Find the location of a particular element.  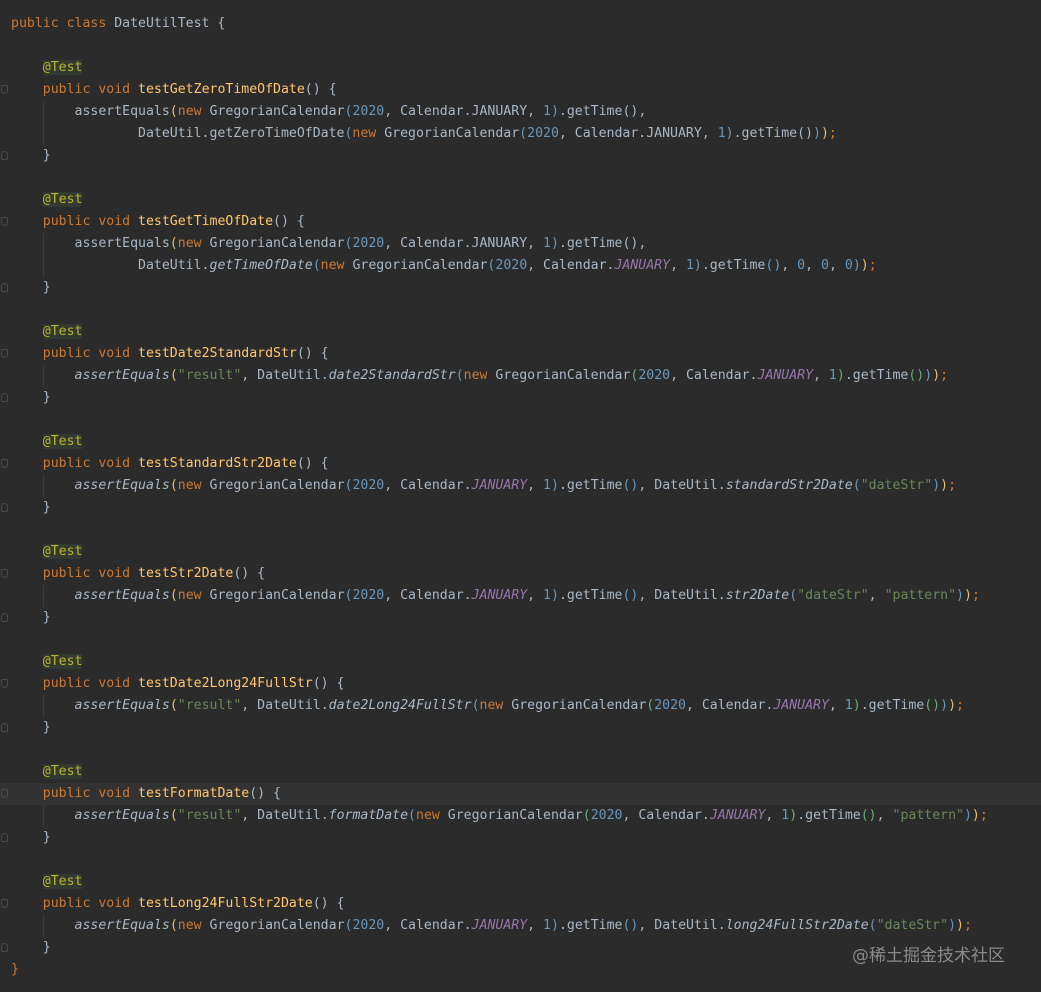

code-line: public void testLong24FullStr2Date() { is located at coordinates (520, 904).